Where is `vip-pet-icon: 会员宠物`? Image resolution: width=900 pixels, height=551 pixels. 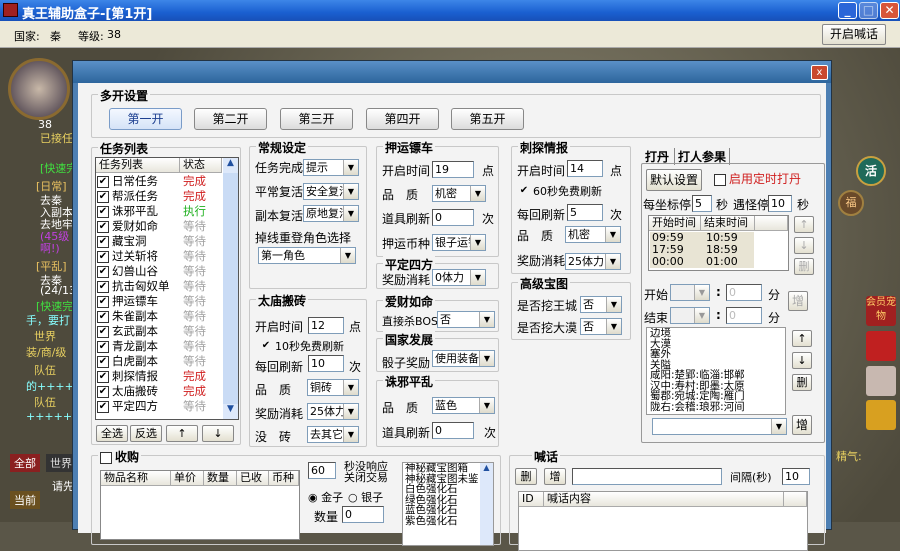
vip-pet-icon: 会员宠物 is located at coordinates (881, 311).